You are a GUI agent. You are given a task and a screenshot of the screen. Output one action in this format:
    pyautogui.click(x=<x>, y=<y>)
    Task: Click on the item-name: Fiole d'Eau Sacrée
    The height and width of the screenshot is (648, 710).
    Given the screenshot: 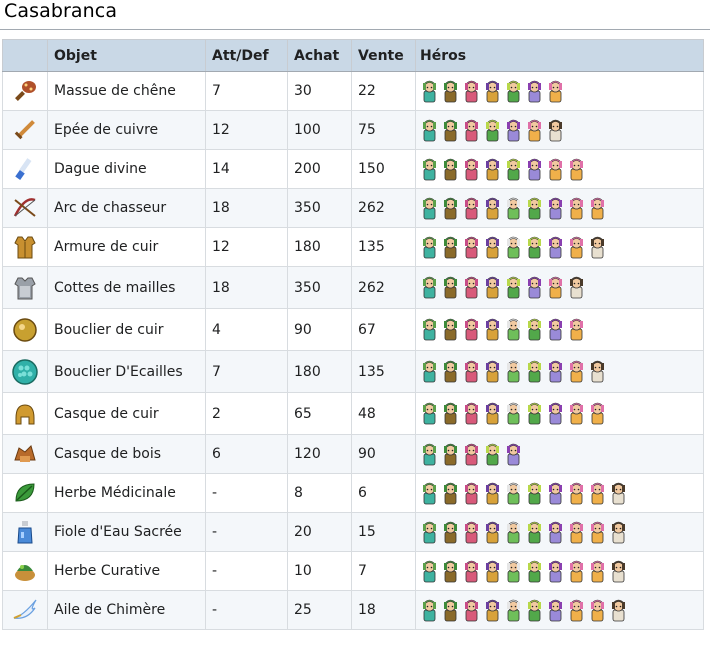 What is the action you would take?
    pyautogui.click(x=126, y=532)
    